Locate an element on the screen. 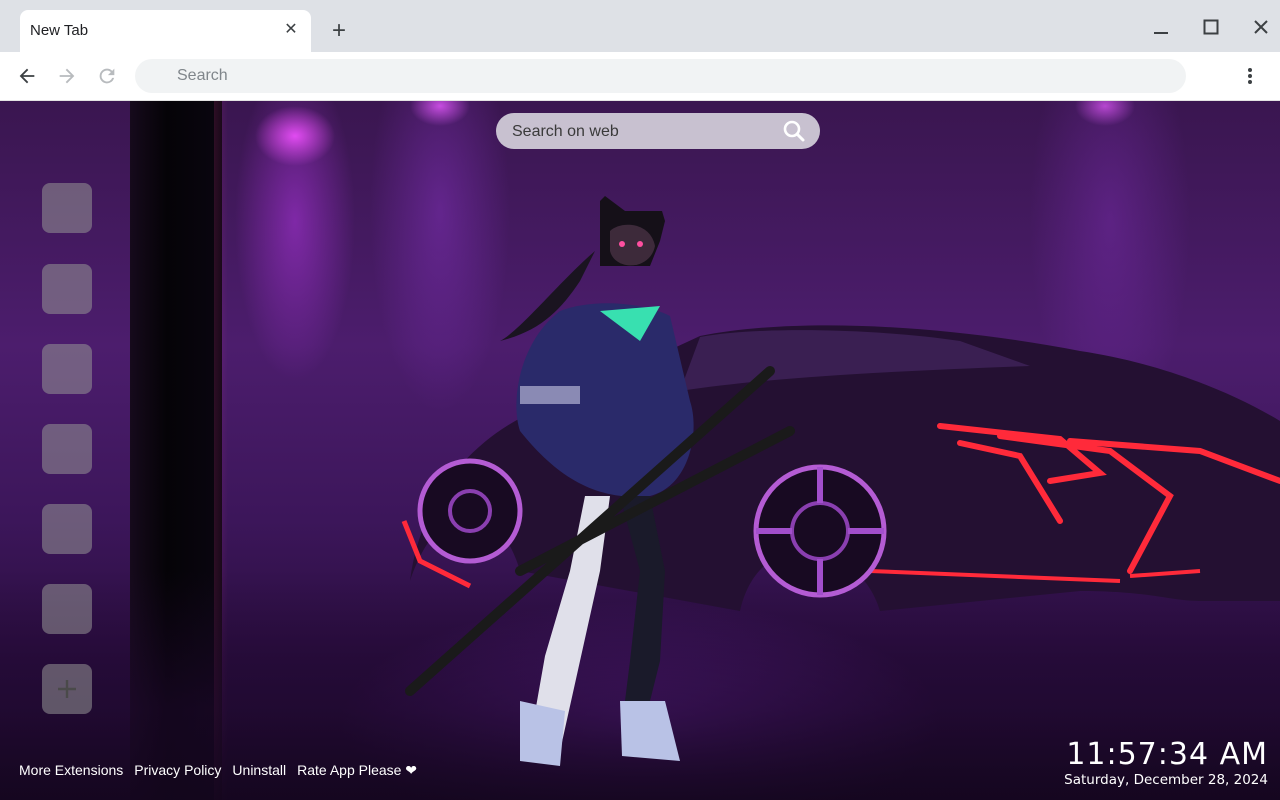 The image size is (1280, 800). new-tab-plus-icon: + is located at coordinates (339, 31).